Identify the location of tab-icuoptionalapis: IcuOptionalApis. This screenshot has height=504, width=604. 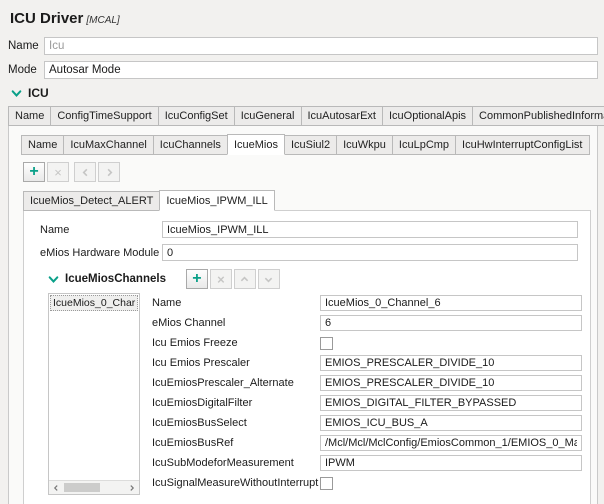
(427, 116).